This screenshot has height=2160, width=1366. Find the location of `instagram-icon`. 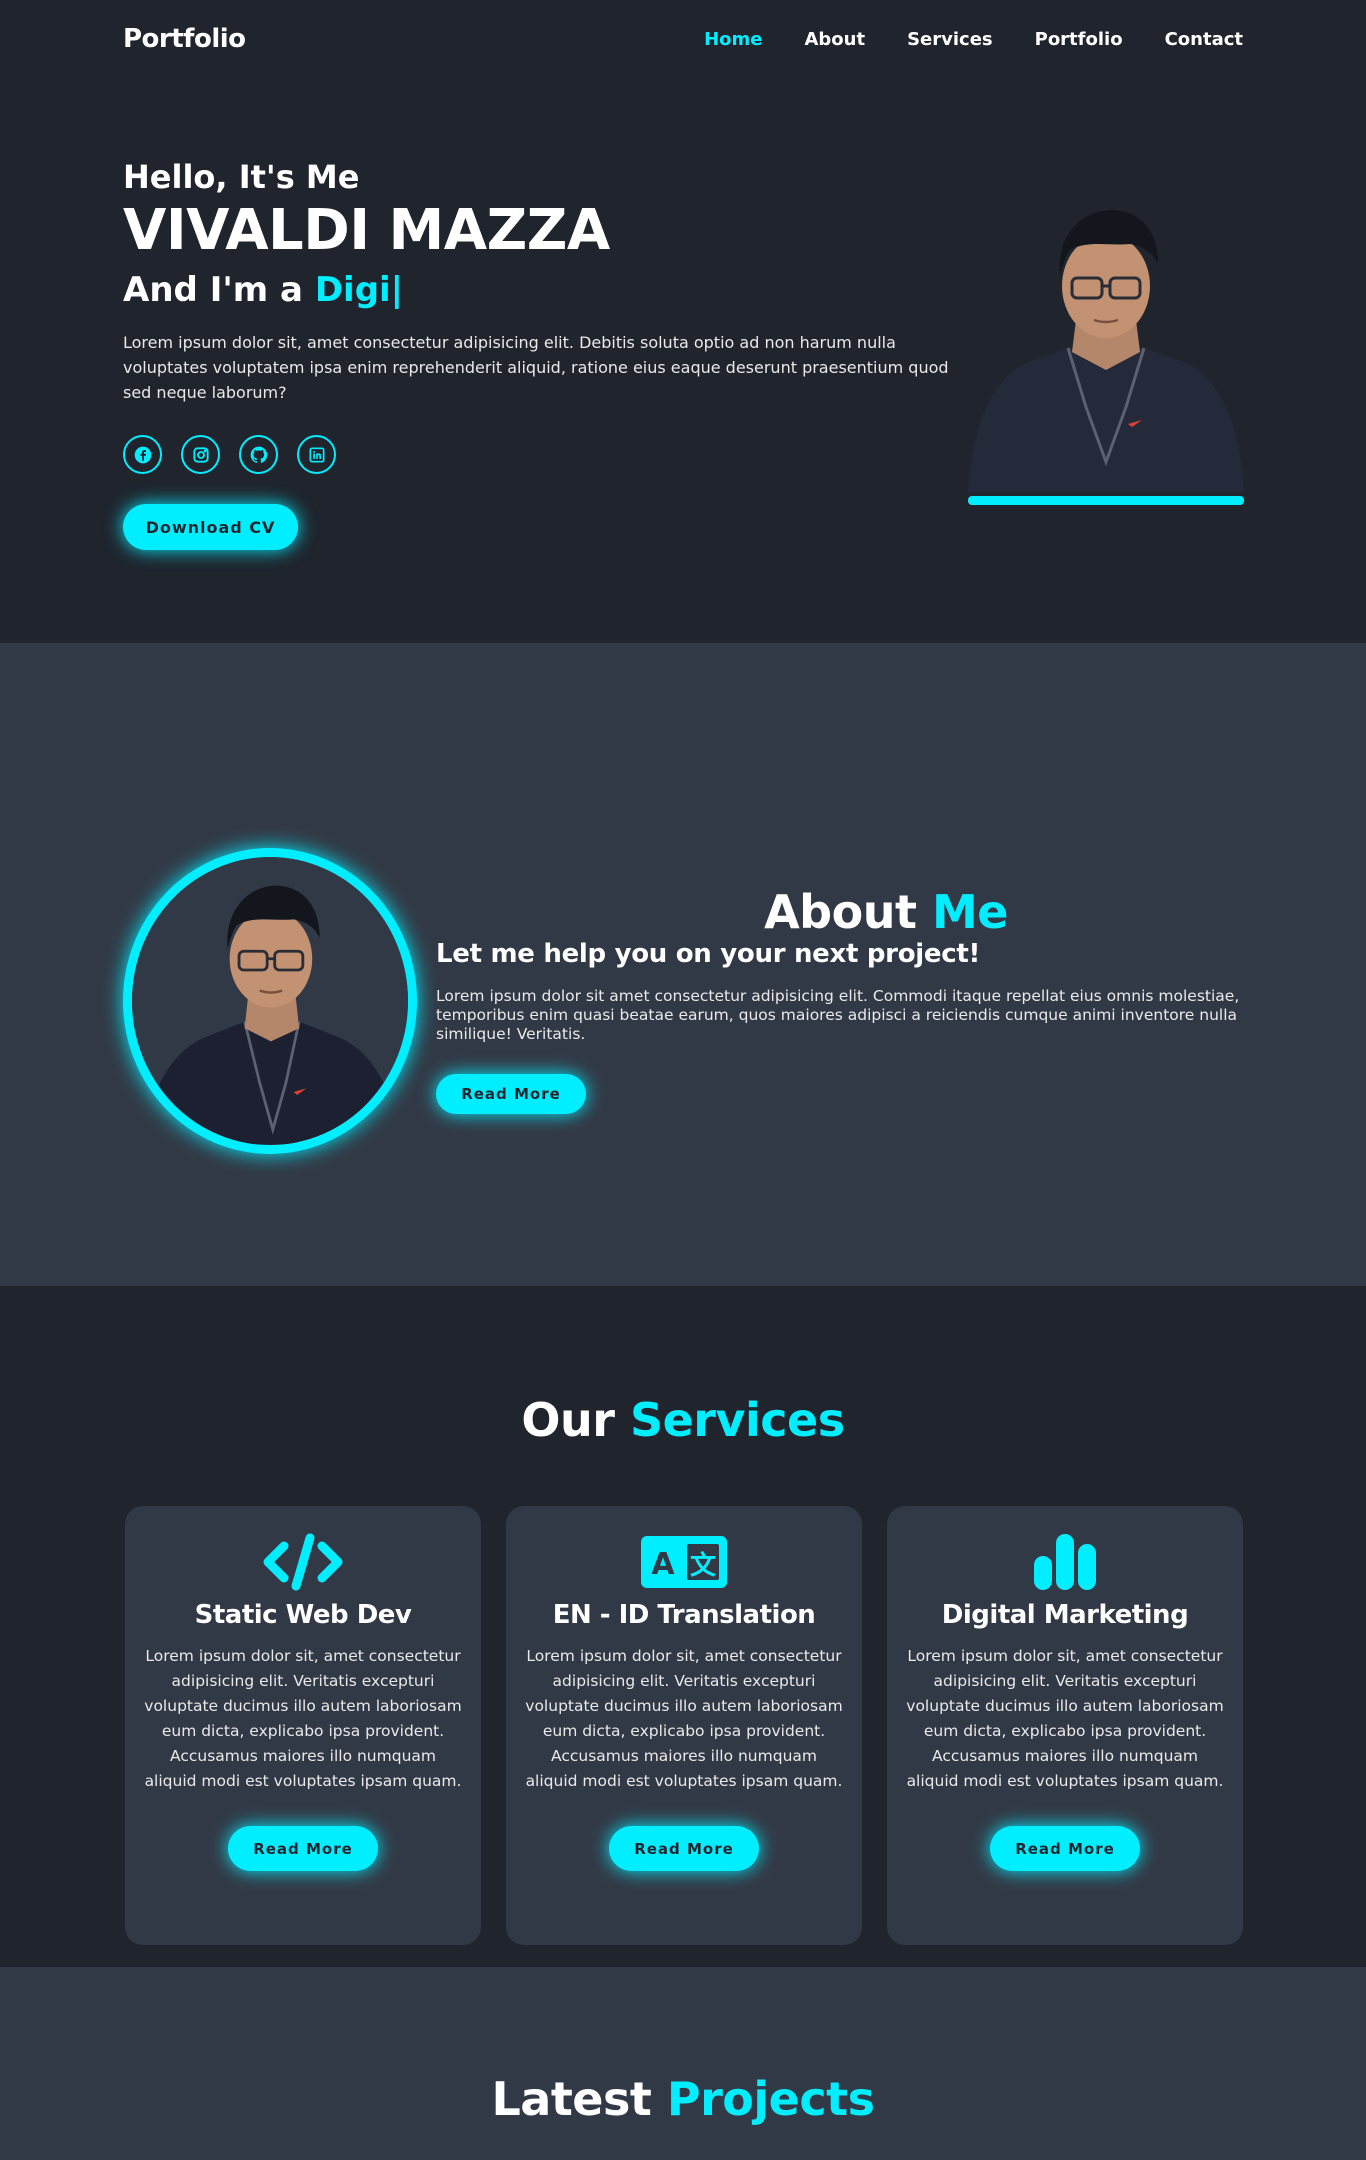

instagram-icon is located at coordinates (200, 455).